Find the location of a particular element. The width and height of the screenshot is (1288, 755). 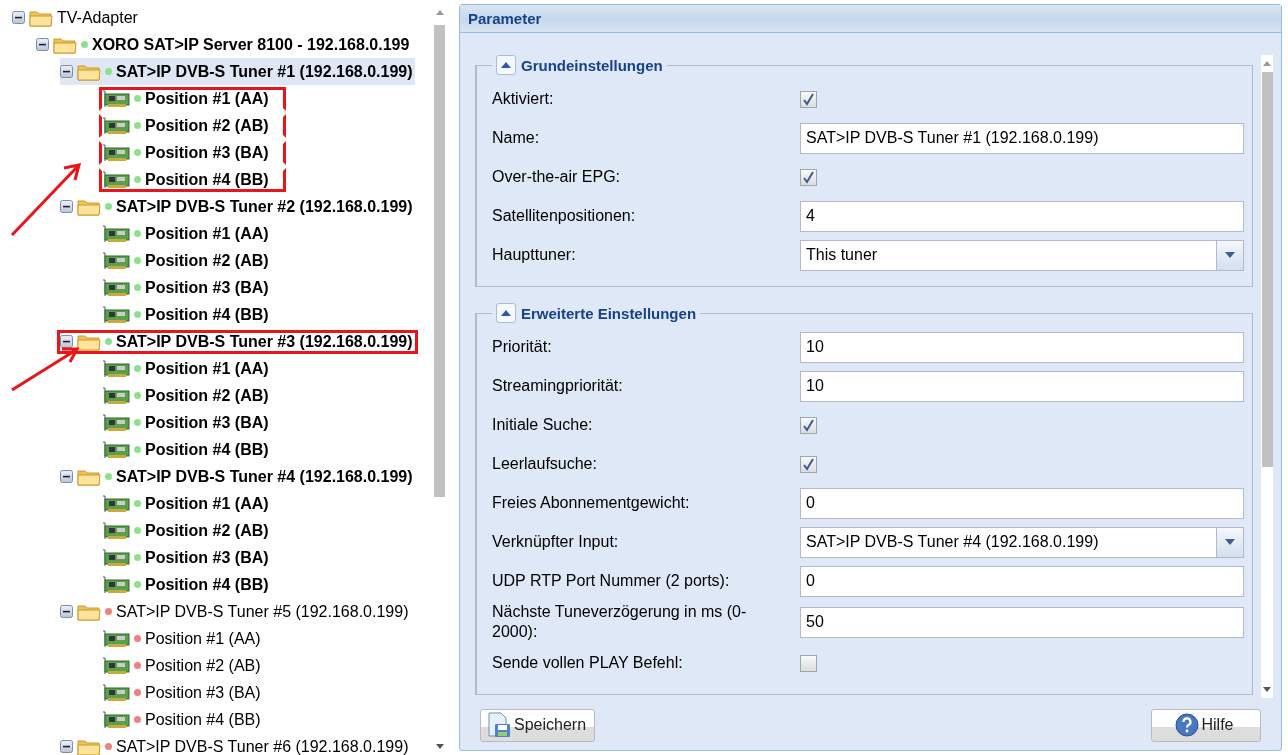

panel-title: Parameter is located at coordinates (505, 18).